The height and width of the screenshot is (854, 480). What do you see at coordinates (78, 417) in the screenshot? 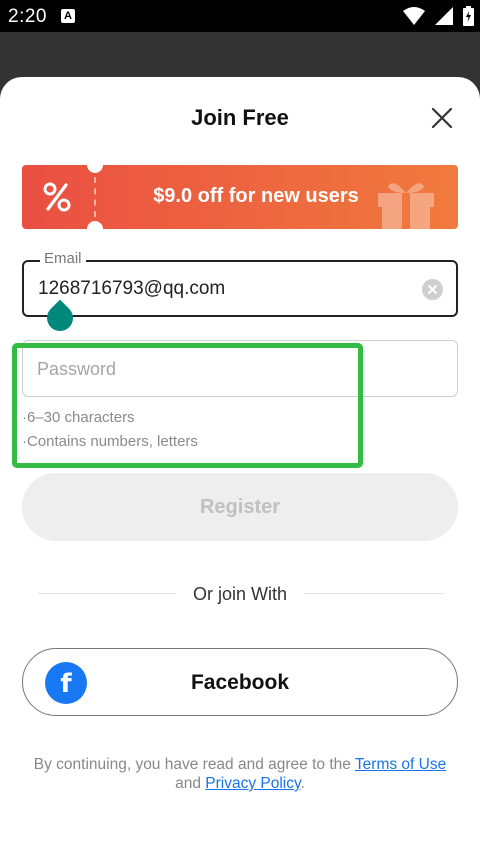
I see `password-hint: ·6–30 characters` at bounding box center [78, 417].